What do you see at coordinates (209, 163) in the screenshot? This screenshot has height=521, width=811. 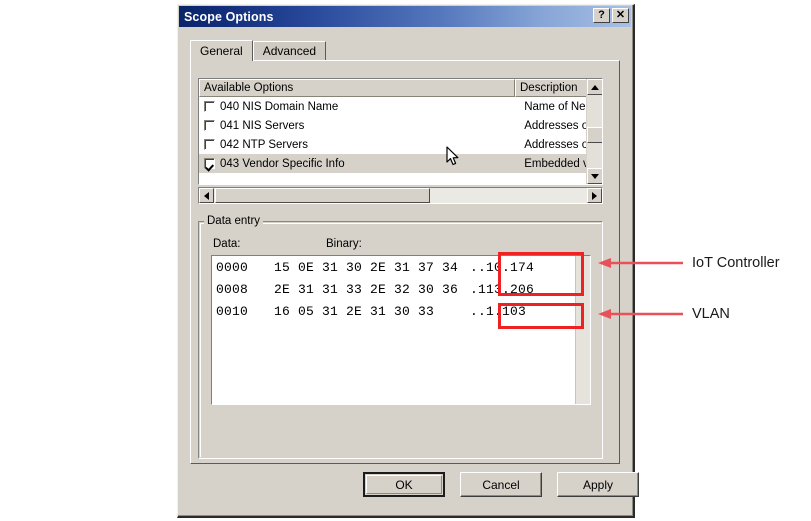 I see `option-checkbox-checked` at bounding box center [209, 163].